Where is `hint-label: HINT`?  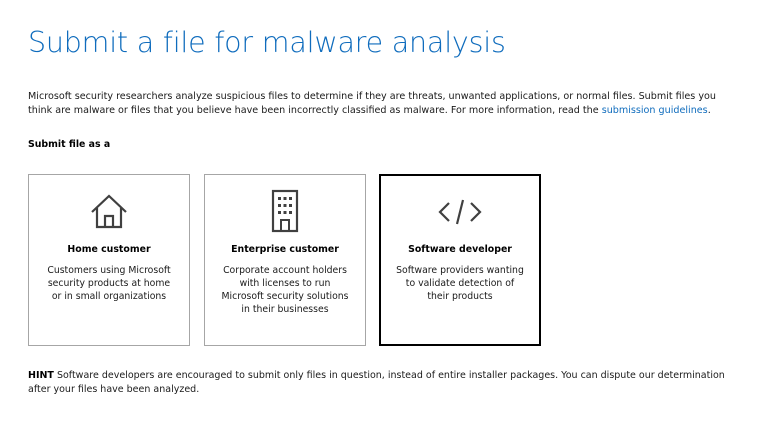 hint-label: HINT is located at coordinates (41, 375).